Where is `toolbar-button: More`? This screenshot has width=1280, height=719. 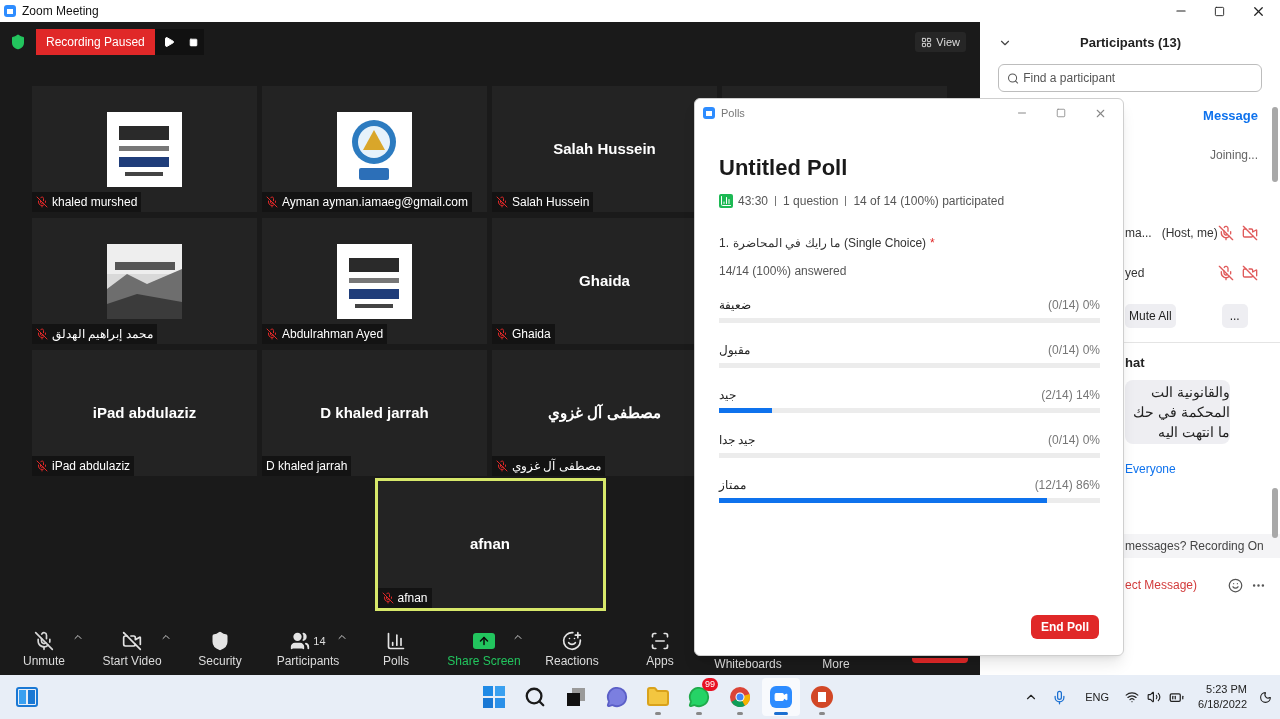 toolbar-button: More is located at coordinates (836, 664).